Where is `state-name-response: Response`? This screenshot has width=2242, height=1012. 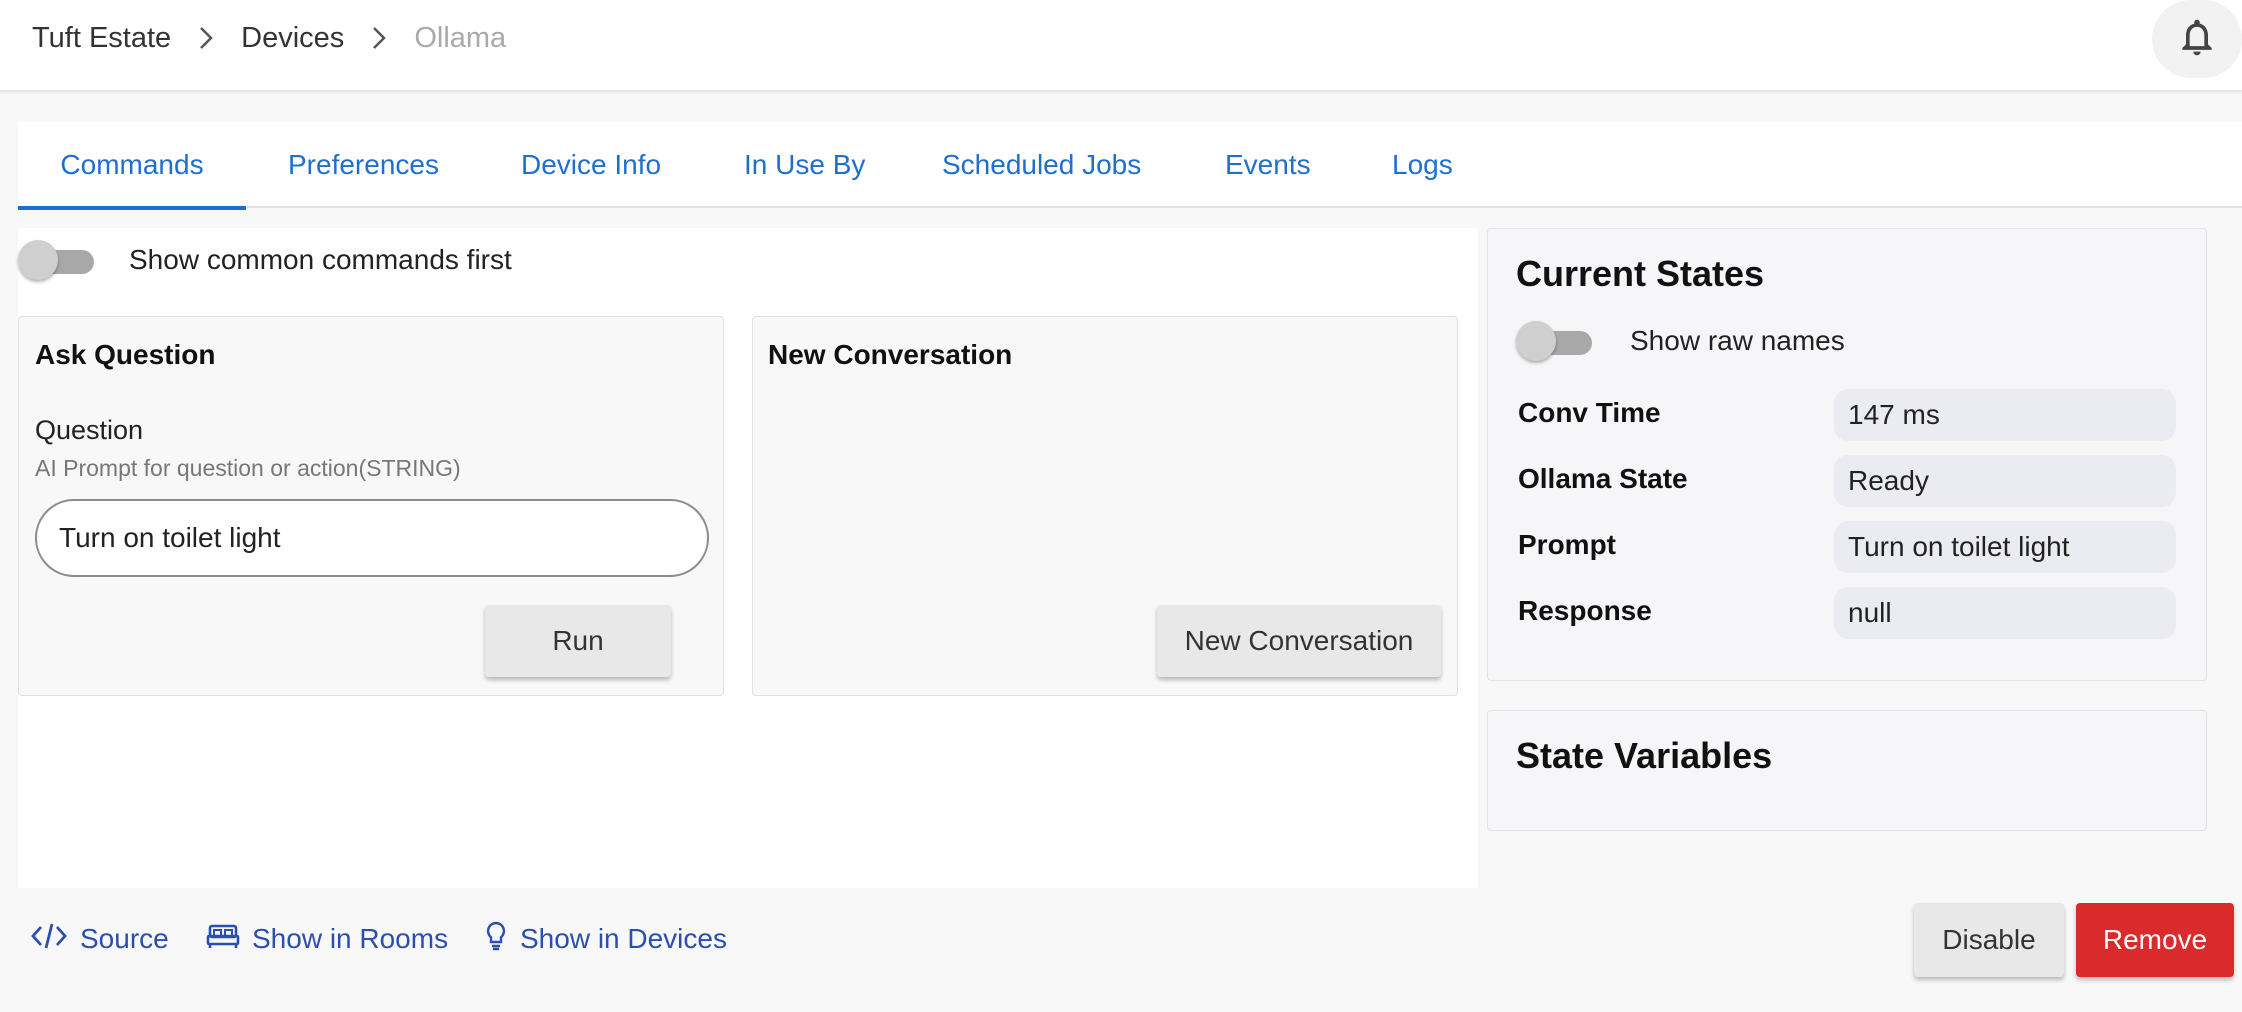
state-name-response: Response is located at coordinates (1585, 610).